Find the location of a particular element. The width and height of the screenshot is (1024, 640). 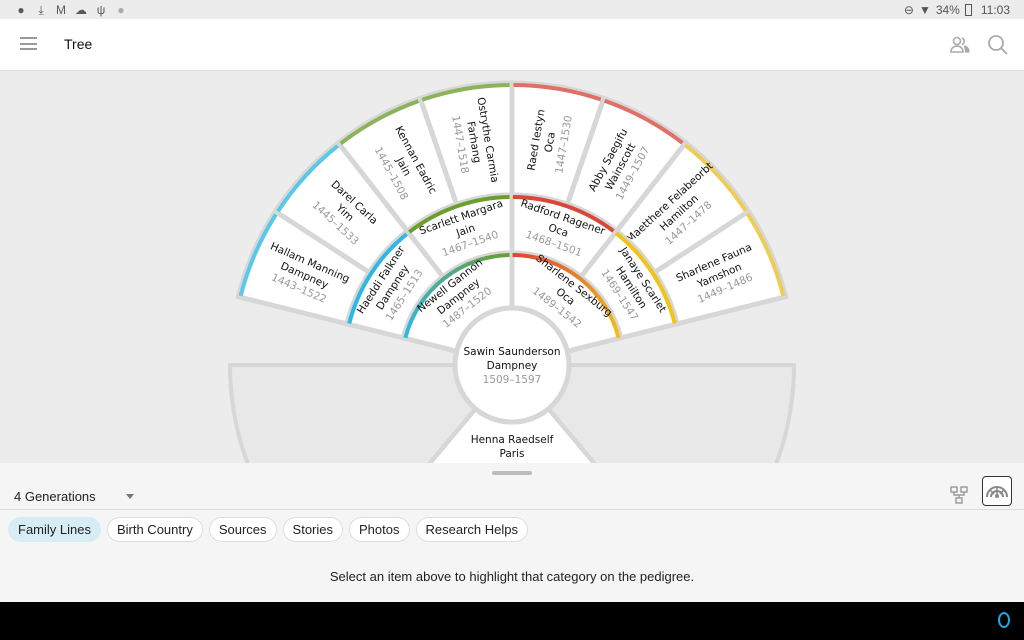

chip-photos: Photos is located at coordinates (379, 529).